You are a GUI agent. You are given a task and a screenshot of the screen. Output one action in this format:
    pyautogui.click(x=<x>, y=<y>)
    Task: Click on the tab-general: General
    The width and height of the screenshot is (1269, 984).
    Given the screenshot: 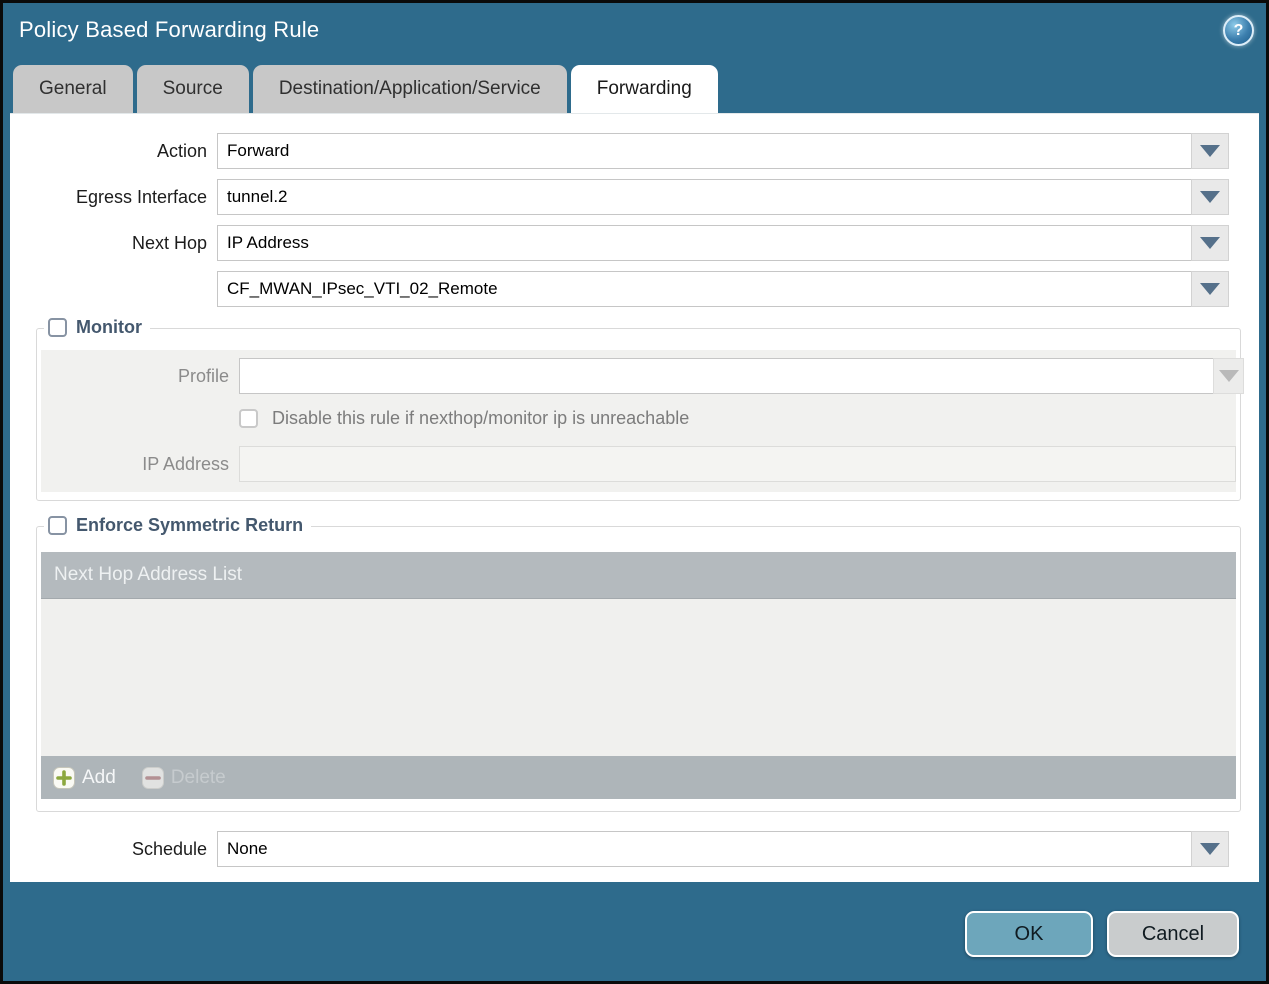 What is the action you would take?
    pyautogui.click(x=73, y=89)
    